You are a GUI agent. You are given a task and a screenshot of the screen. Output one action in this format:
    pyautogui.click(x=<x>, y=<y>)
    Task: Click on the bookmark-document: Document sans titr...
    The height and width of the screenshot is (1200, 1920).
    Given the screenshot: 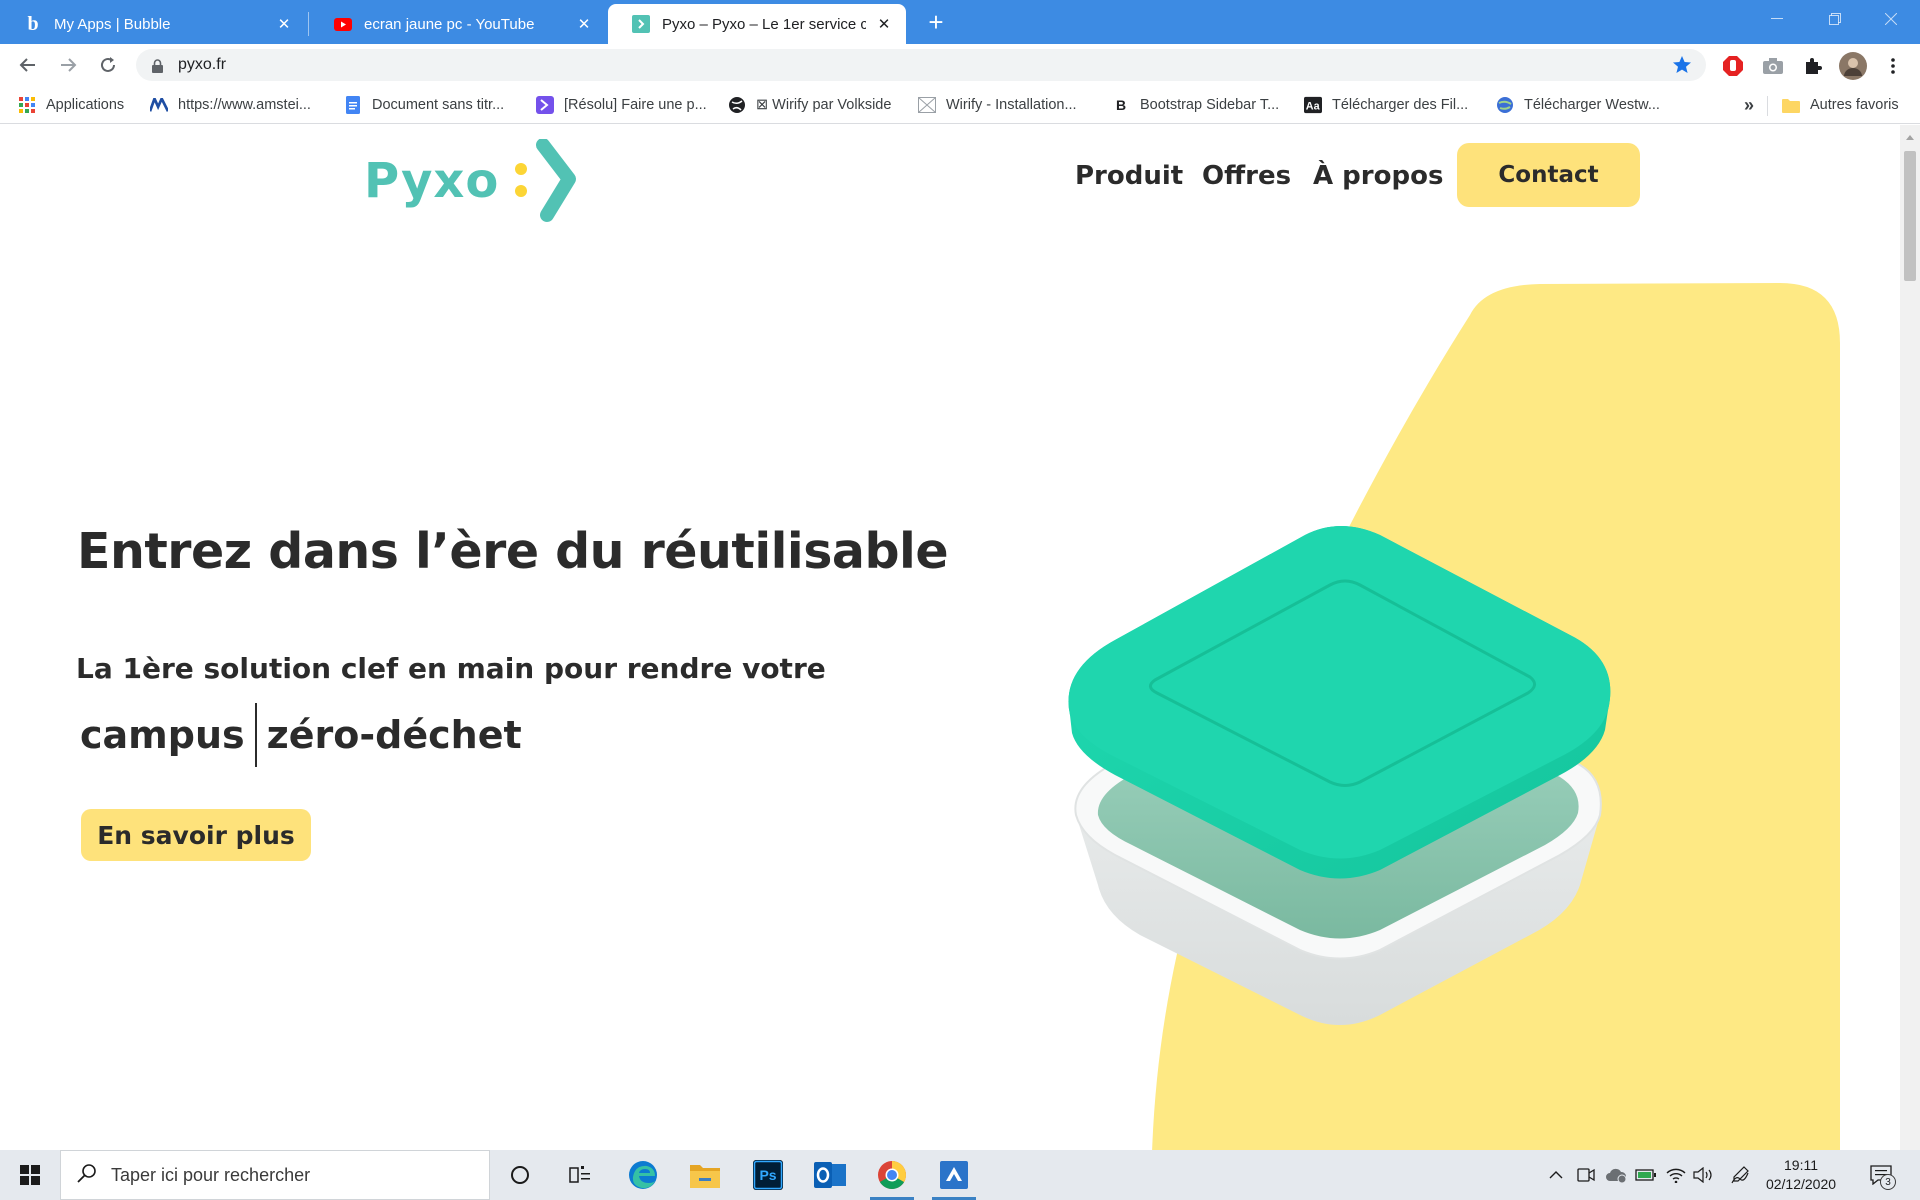 What is the action you would take?
    pyautogui.click(x=424, y=105)
    